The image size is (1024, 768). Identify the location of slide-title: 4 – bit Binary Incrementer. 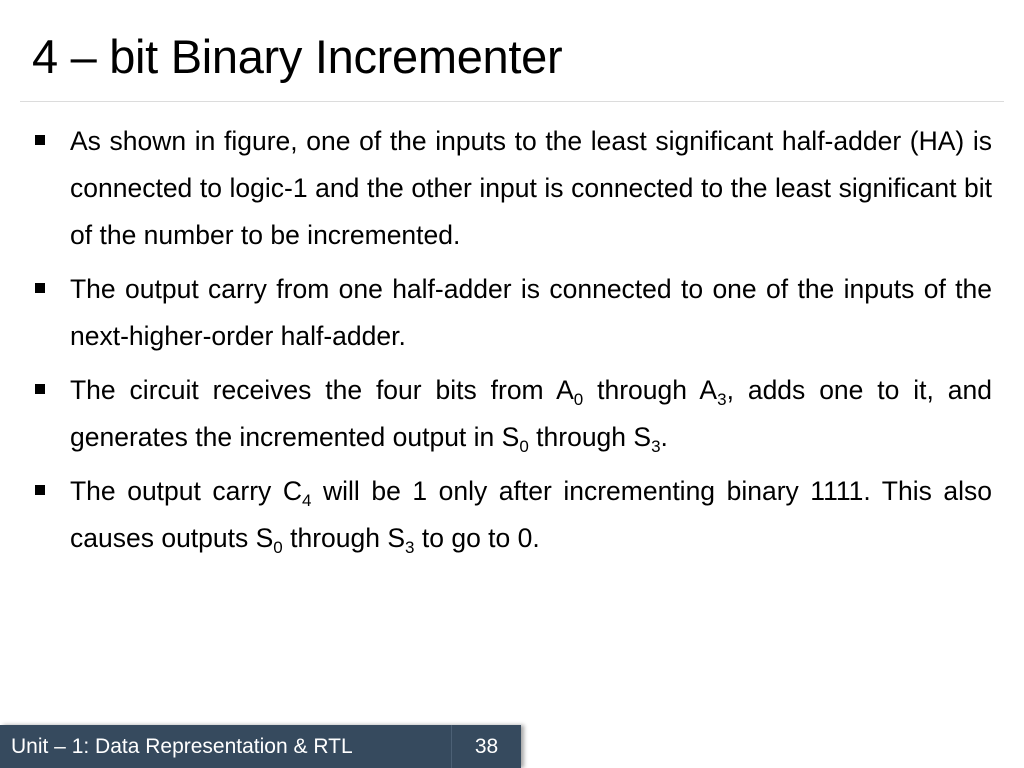
(297, 56).